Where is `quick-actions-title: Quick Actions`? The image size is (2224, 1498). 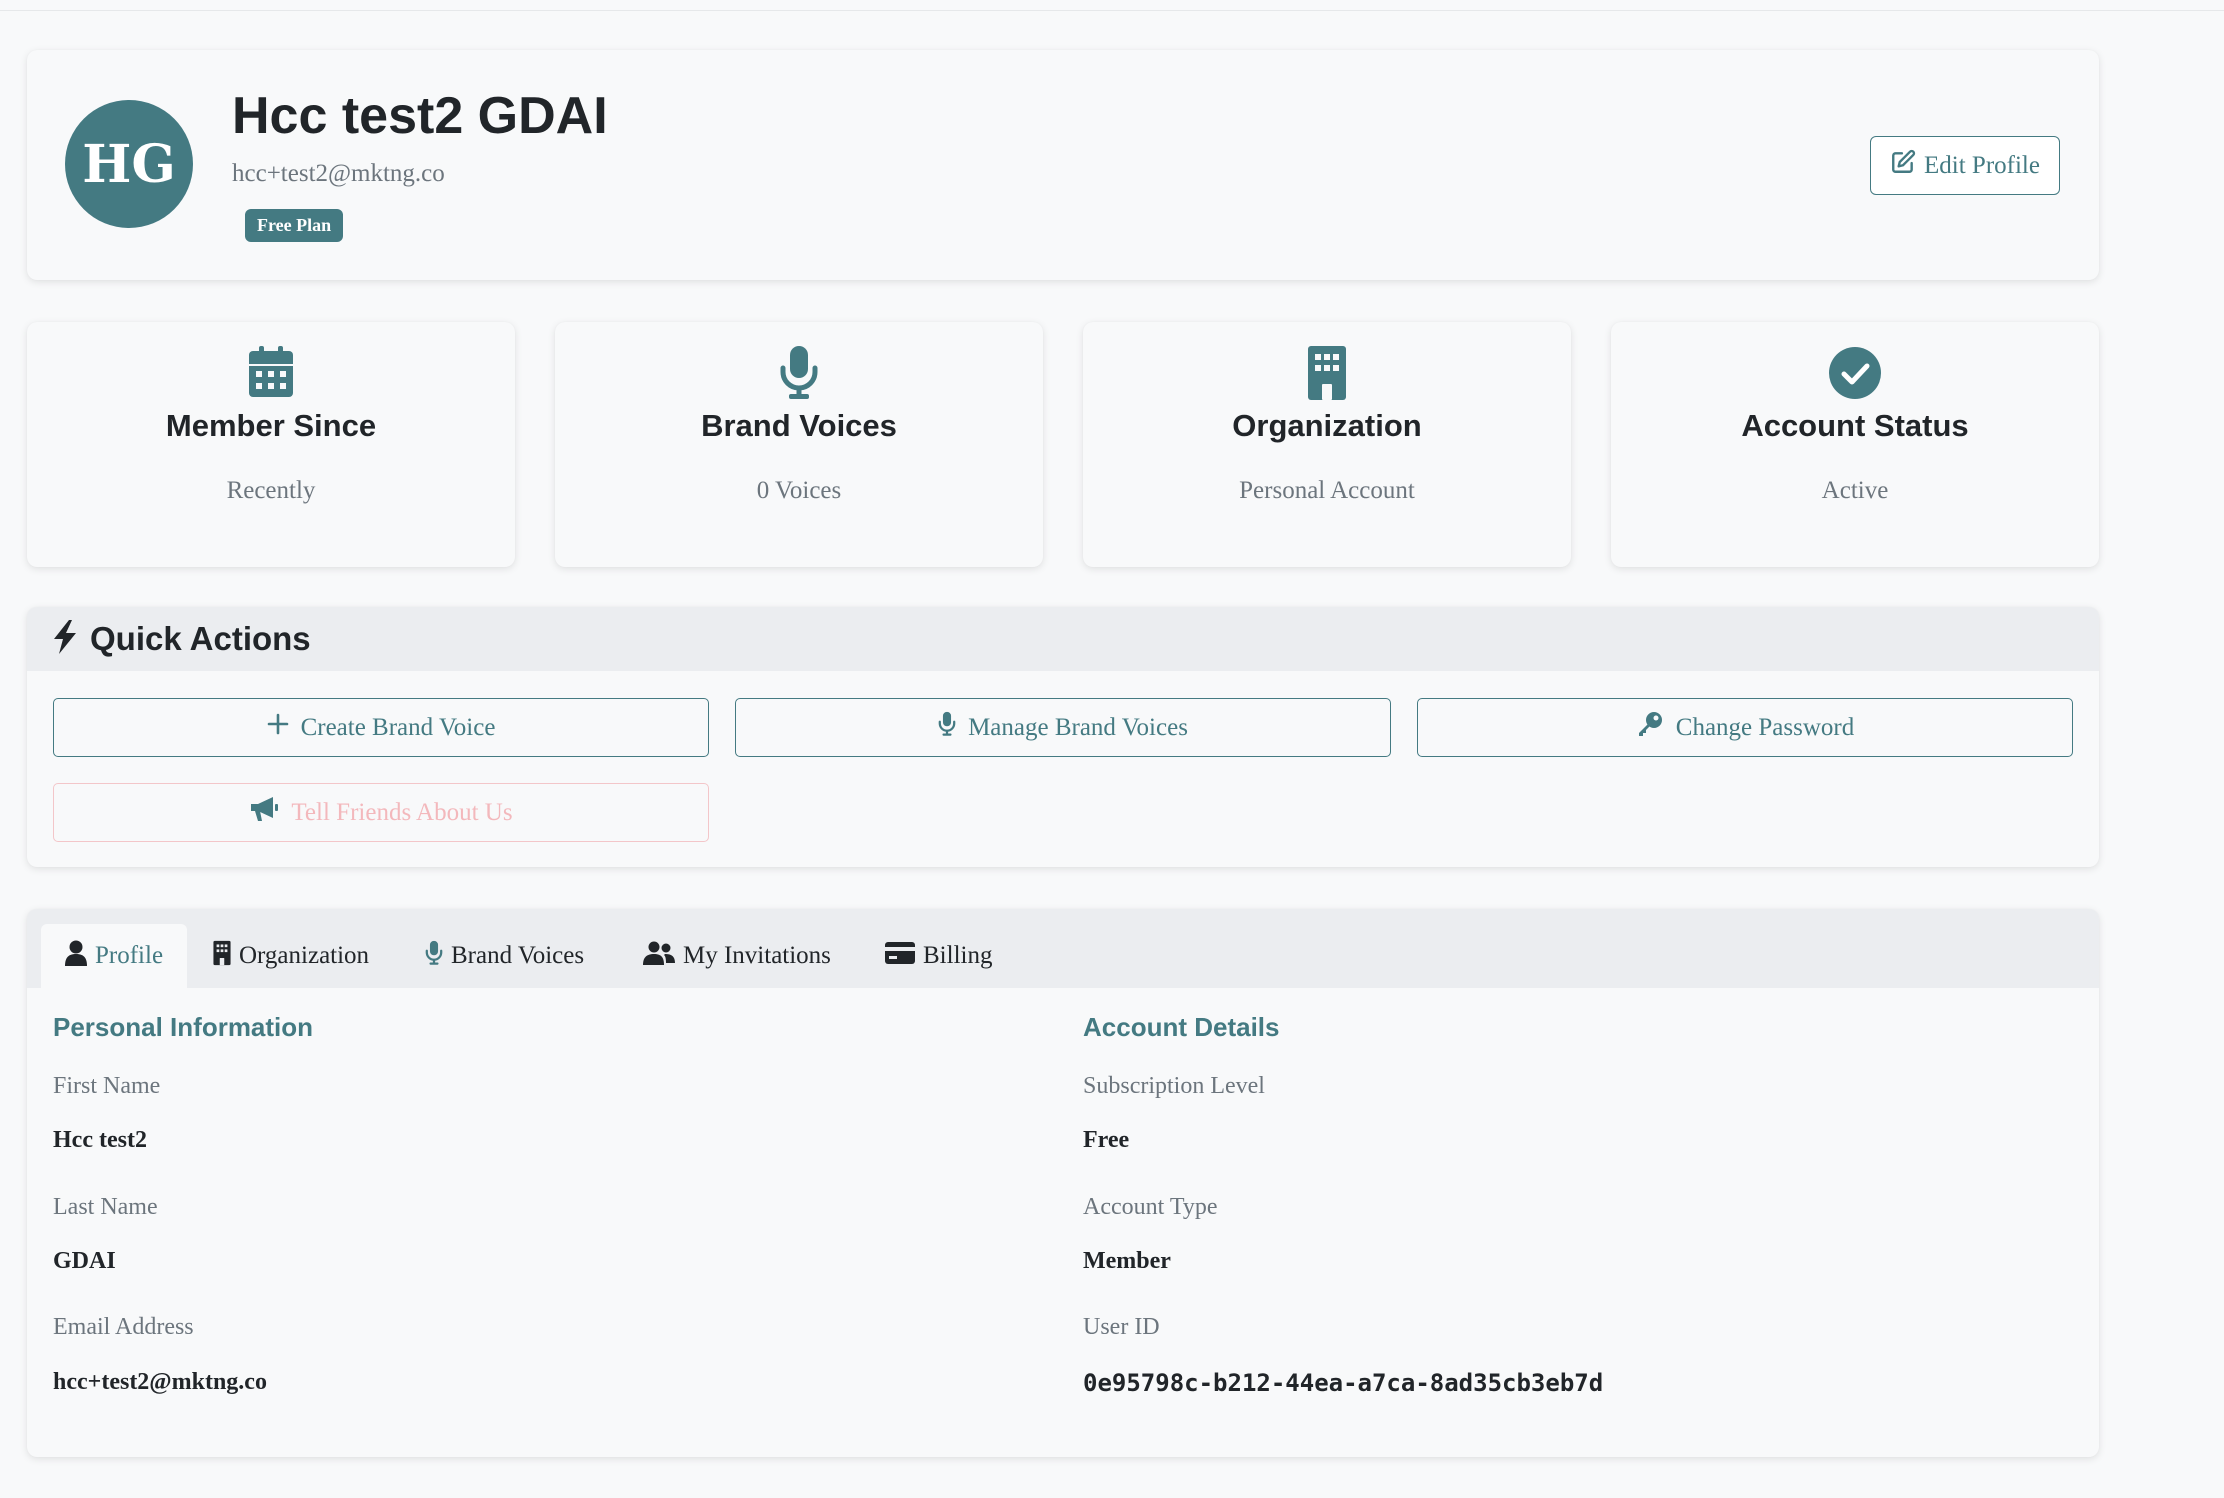
quick-actions-title: Quick Actions is located at coordinates (200, 638).